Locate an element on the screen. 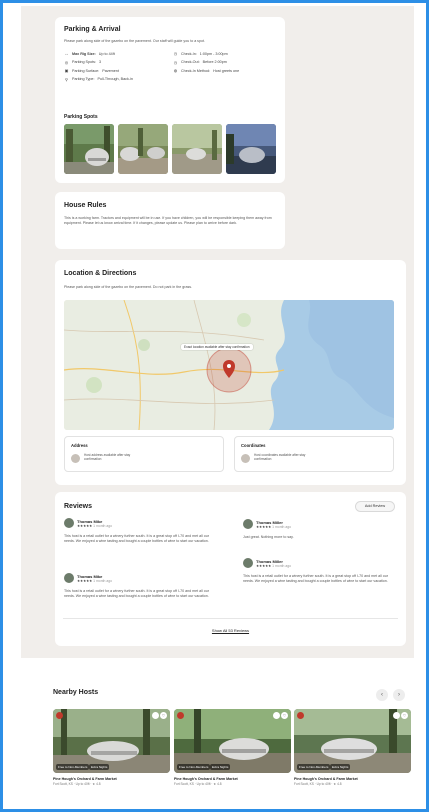 The width and height of the screenshot is (429, 812). parking-surface-icon: ▣ is located at coordinates (66, 70).